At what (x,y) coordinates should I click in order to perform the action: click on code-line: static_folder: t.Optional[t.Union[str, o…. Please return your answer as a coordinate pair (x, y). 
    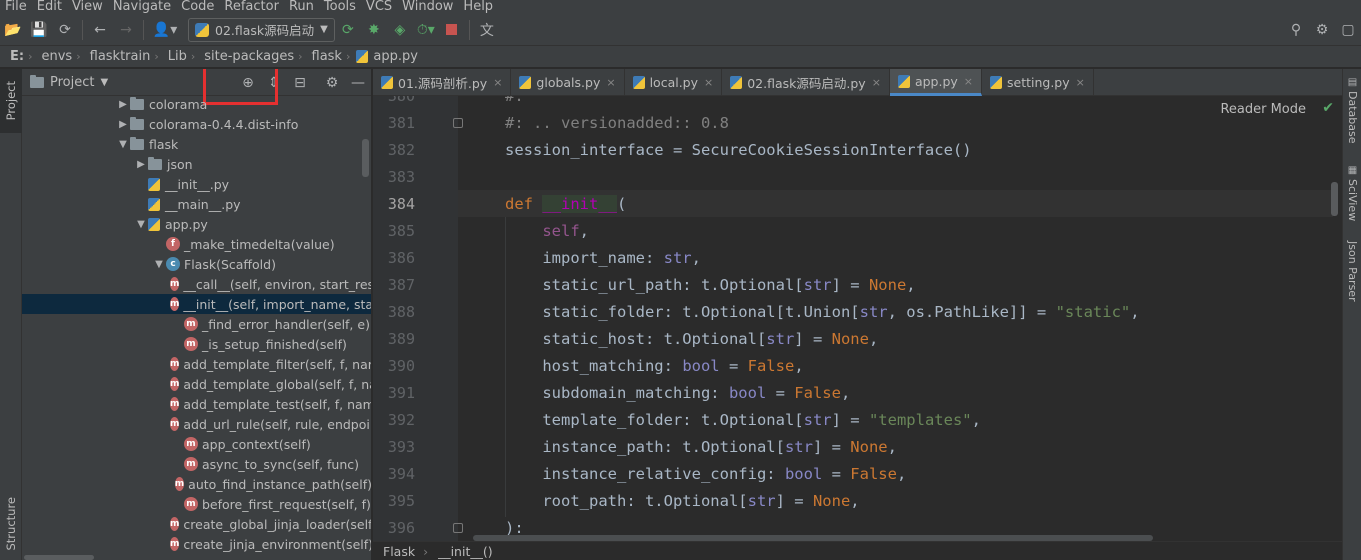
    Looking at the image, I should click on (822, 312).